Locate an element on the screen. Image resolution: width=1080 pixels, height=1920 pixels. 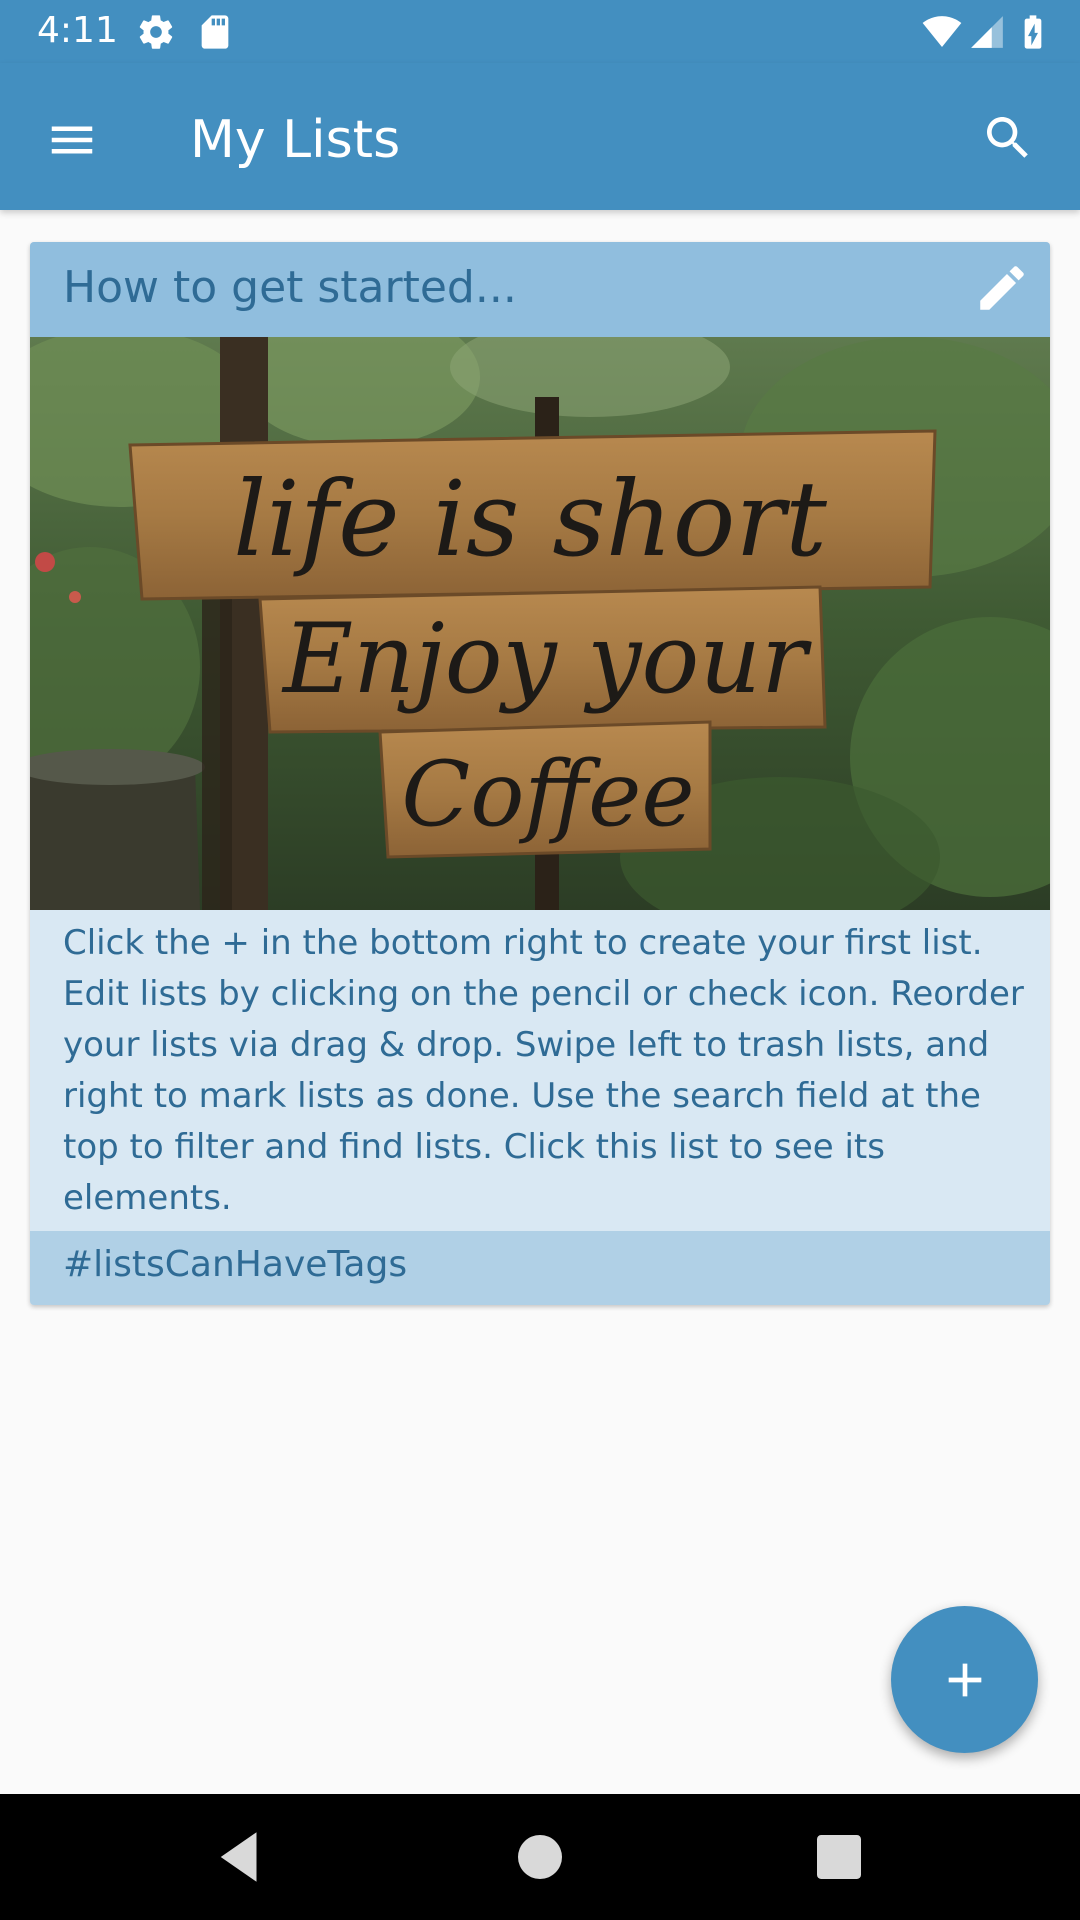
plus-icon is located at coordinates (965, 1680).